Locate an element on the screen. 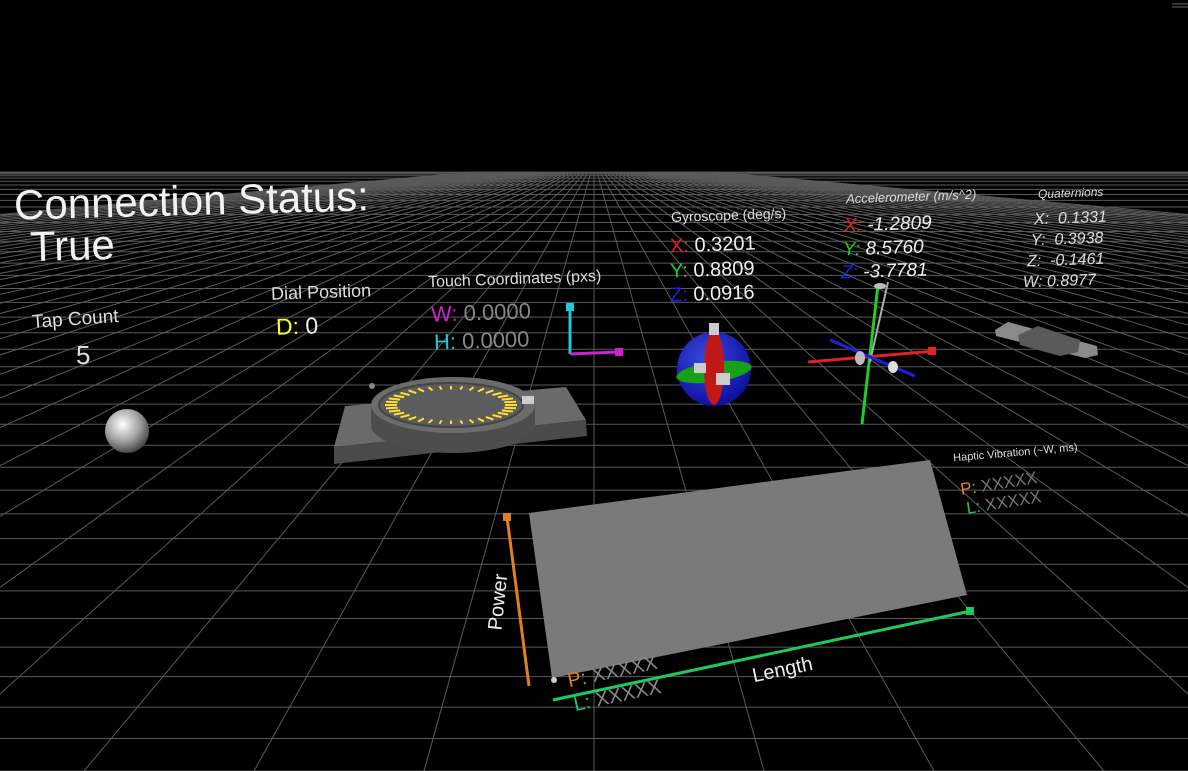  quaternion-z-readout: Z: -0.1461 is located at coordinates (1065, 260).